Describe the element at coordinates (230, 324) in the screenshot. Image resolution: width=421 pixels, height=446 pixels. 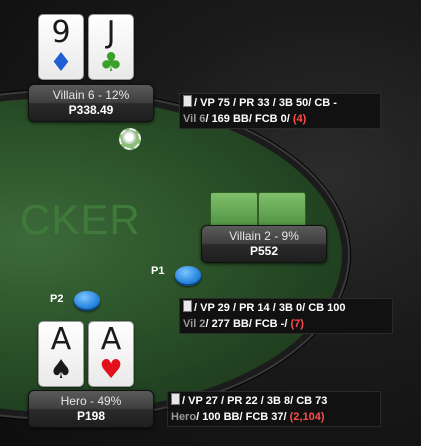
I see `hud-bb: 277 BB` at that location.